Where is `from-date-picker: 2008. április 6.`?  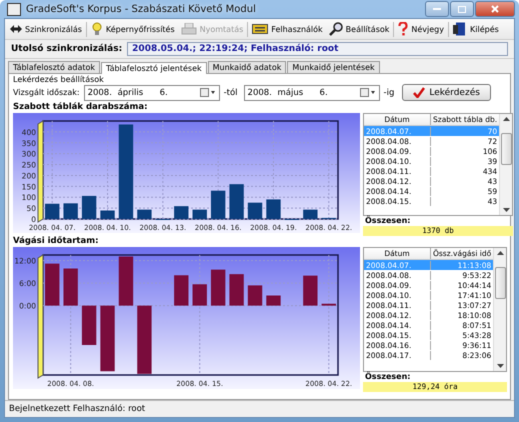 from-date-picker: 2008. április 6. is located at coordinates (152, 92).